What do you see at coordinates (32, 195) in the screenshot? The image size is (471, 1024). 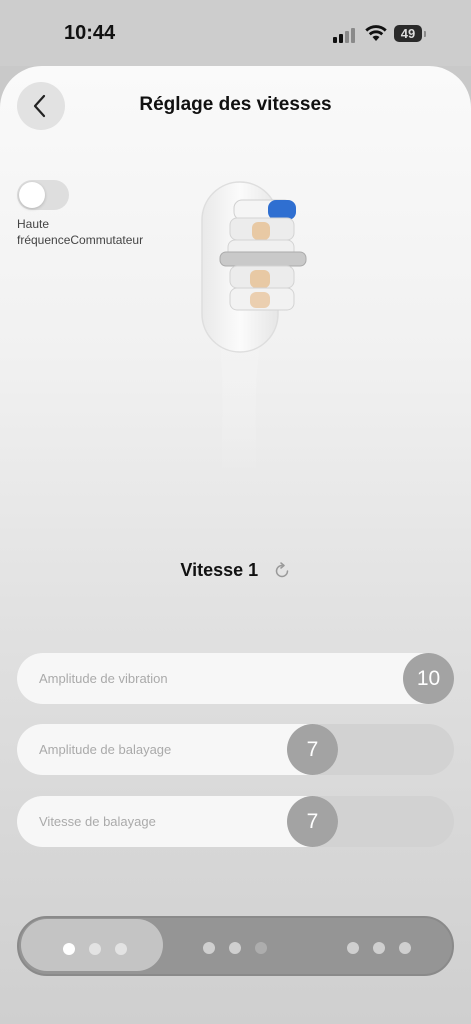 I see `toggle-knob` at bounding box center [32, 195].